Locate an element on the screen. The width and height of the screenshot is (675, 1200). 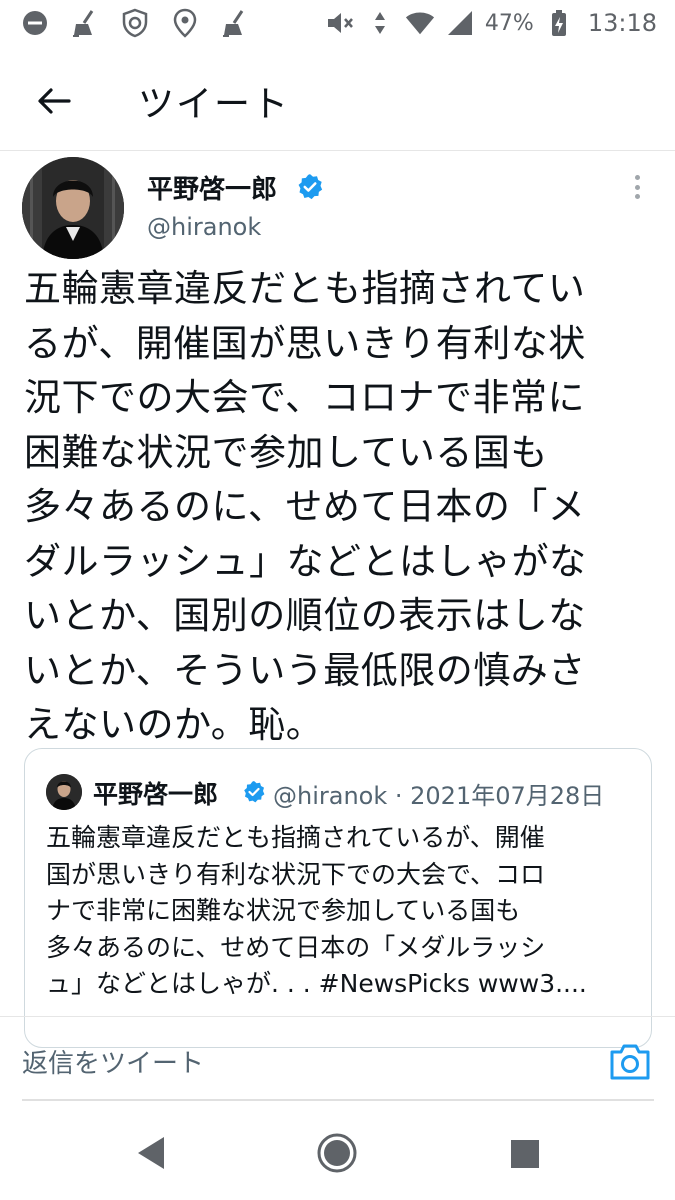
status-left-icons is located at coordinates (135, 23).